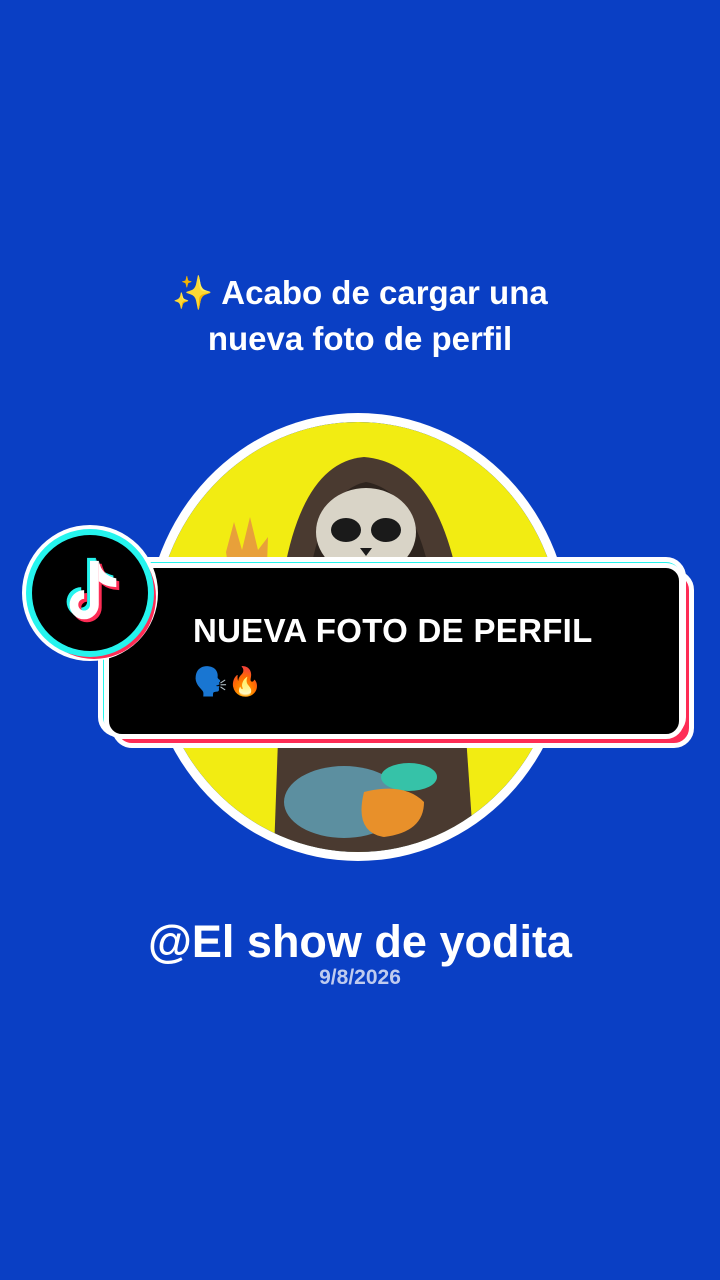 Image resolution: width=720 pixels, height=1280 pixels. What do you see at coordinates (393, 630) in the screenshot?
I see `banner-title: NUEVA FOTO DE PERFIL` at bounding box center [393, 630].